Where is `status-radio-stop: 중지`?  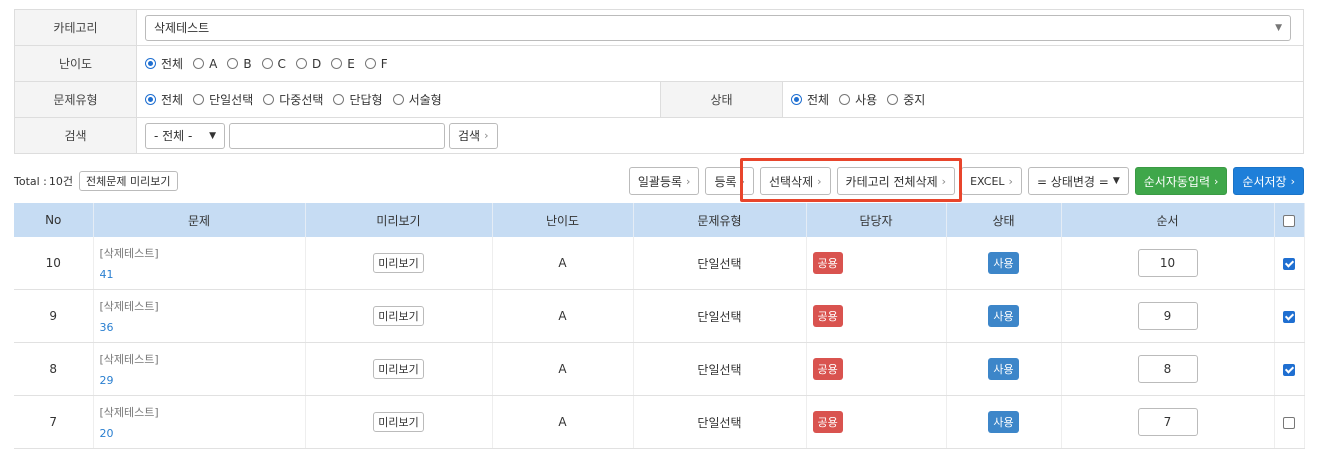 status-radio-stop: 중지 is located at coordinates (906, 99).